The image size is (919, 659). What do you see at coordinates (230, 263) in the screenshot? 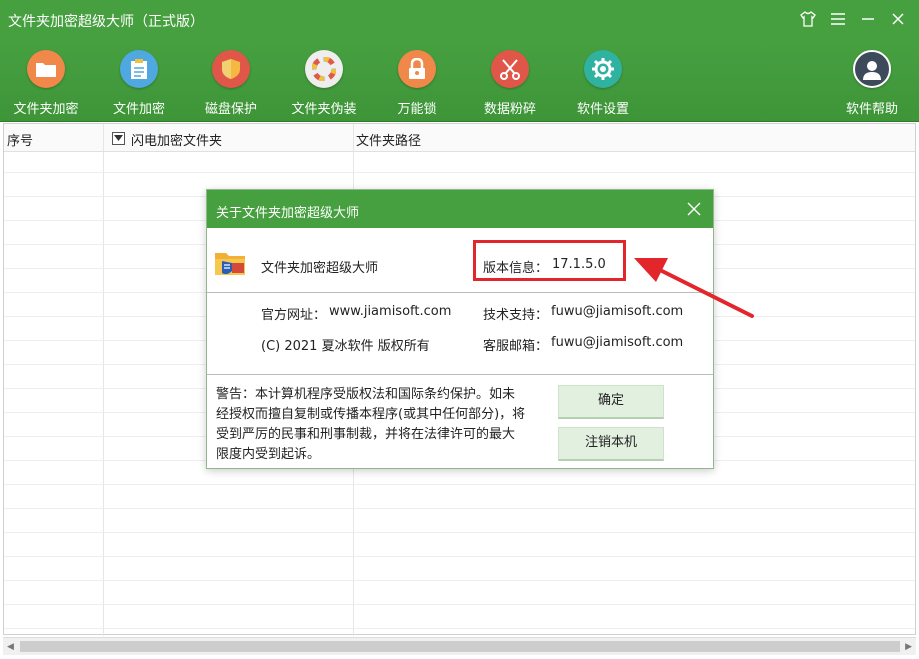
I see `app-logo-icon` at bounding box center [230, 263].